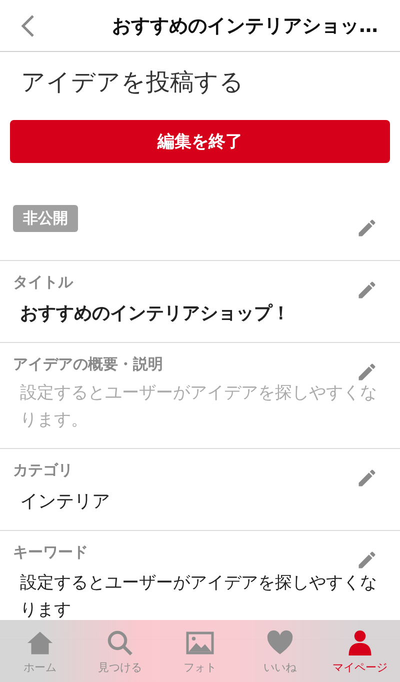 The image size is (400, 682). Describe the element at coordinates (43, 470) in the screenshot. I see `field-label: カテゴリ` at that location.